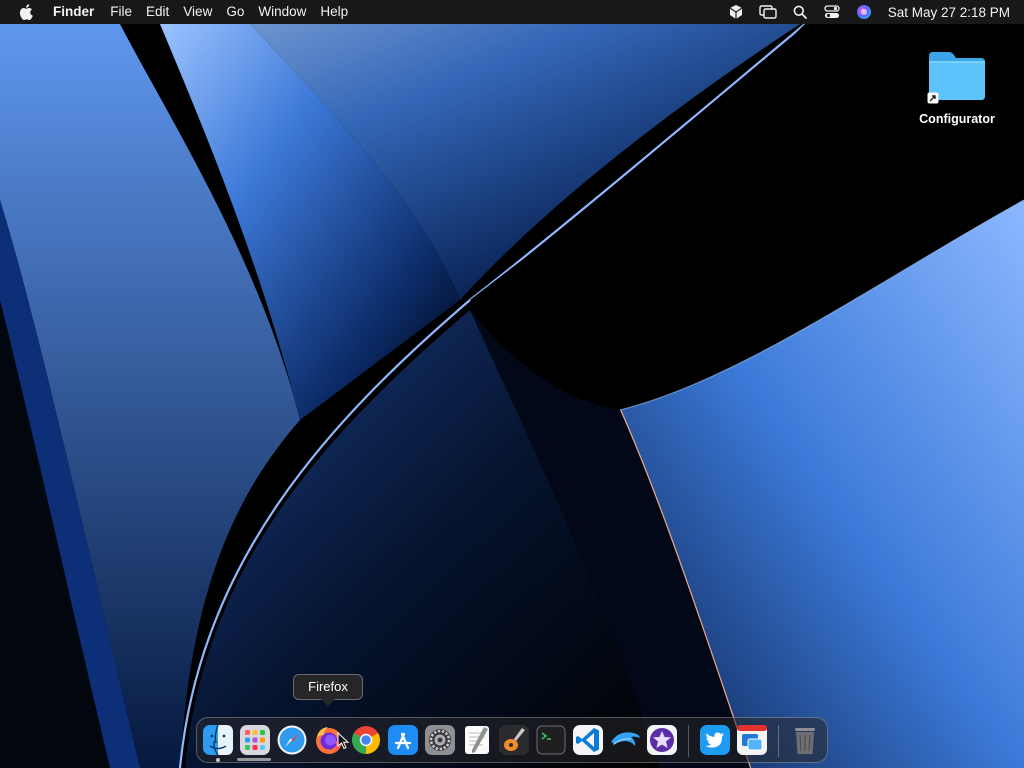  I want to click on launchpad-icon, so click(255, 740).